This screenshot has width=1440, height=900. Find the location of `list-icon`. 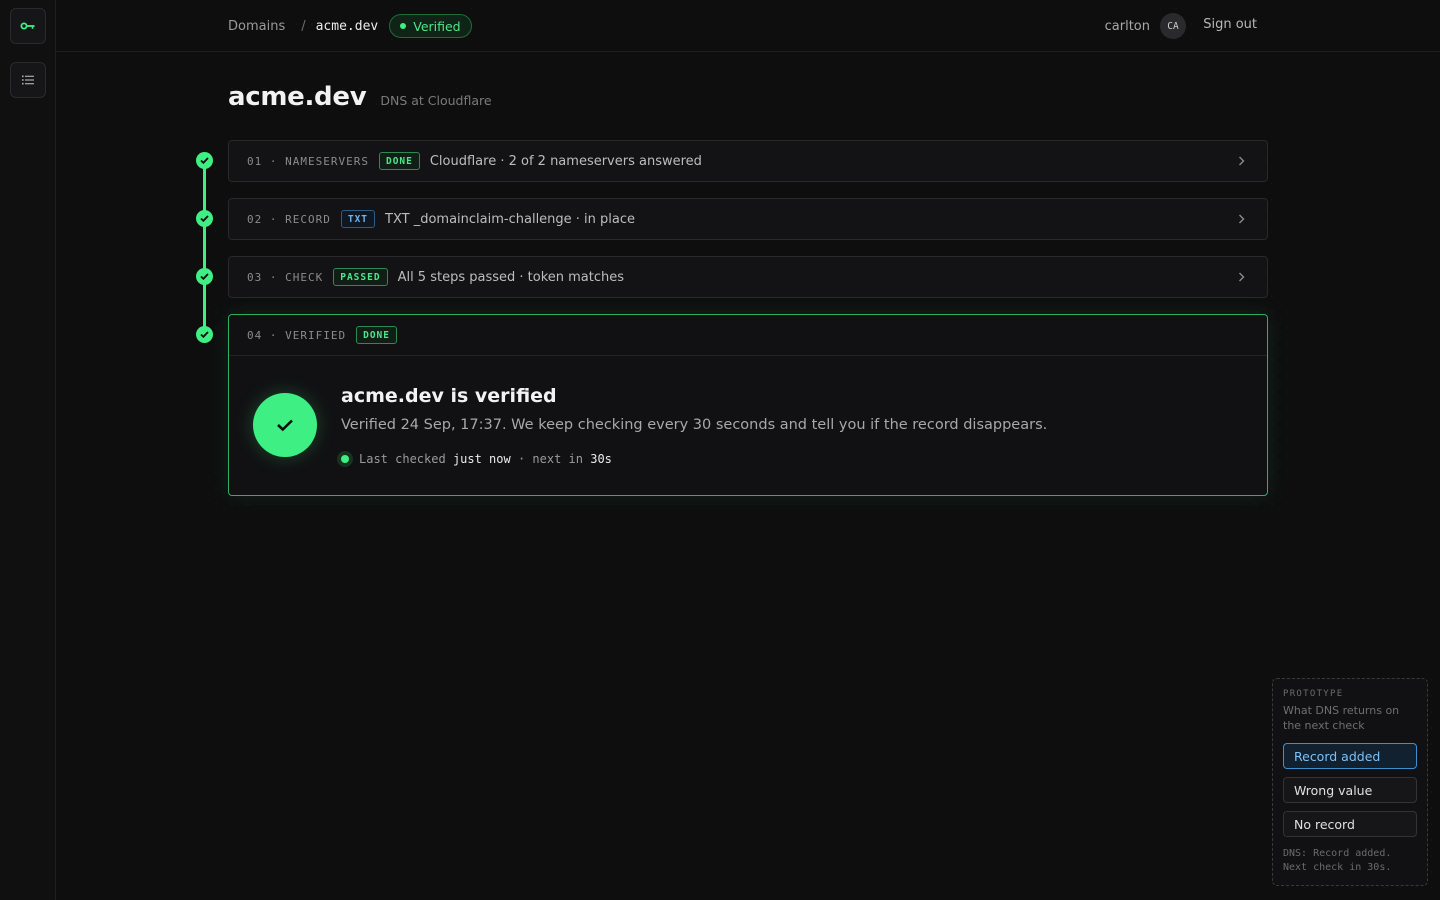

list-icon is located at coordinates (28, 80).